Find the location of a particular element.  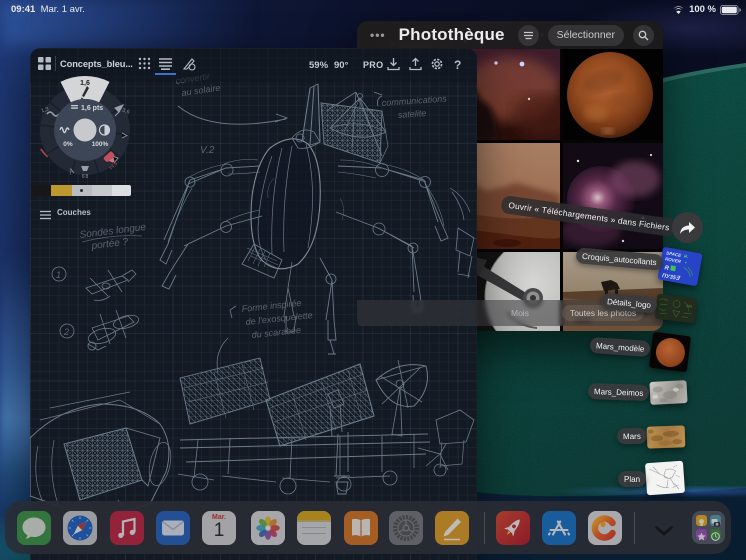

svg-text: R is located at coordinates (667, 268).